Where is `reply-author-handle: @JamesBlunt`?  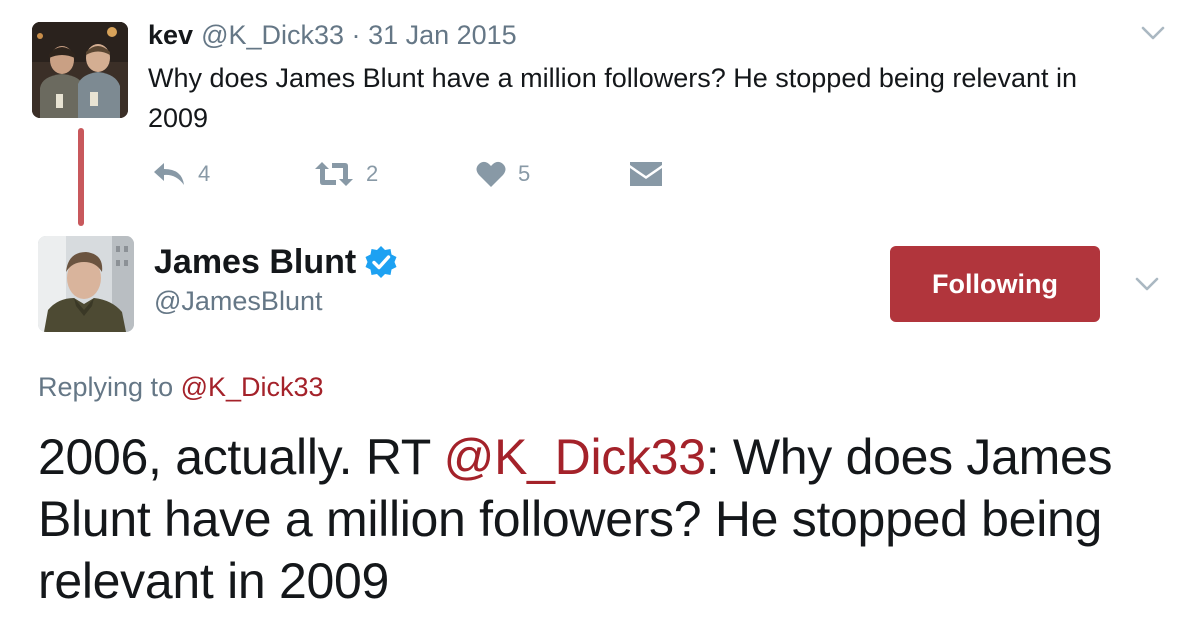
reply-author-handle: @JamesBlunt is located at coordinates (238, 301).